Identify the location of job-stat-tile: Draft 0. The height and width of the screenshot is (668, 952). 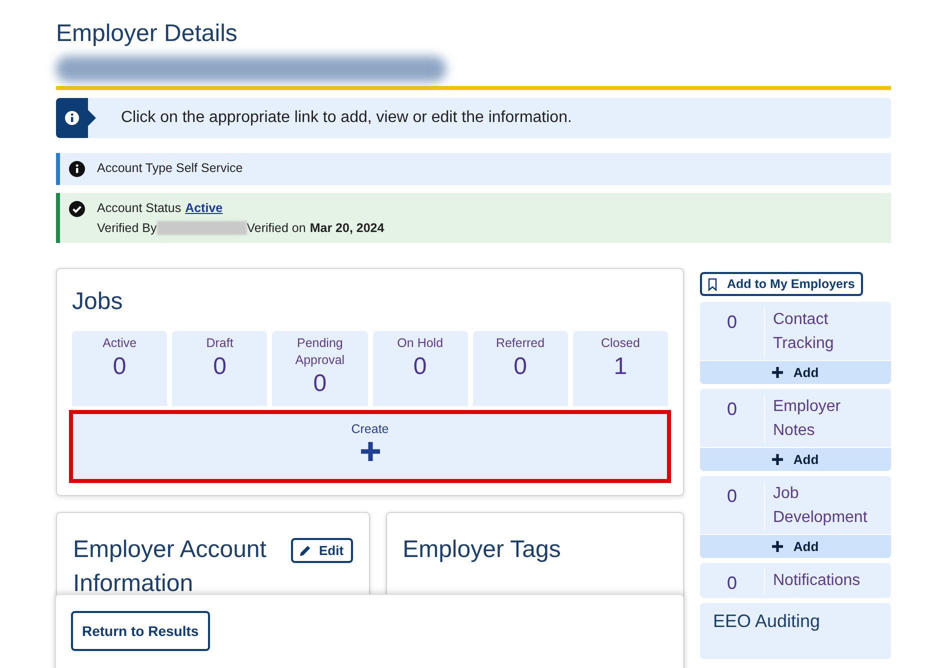
(220, 368).